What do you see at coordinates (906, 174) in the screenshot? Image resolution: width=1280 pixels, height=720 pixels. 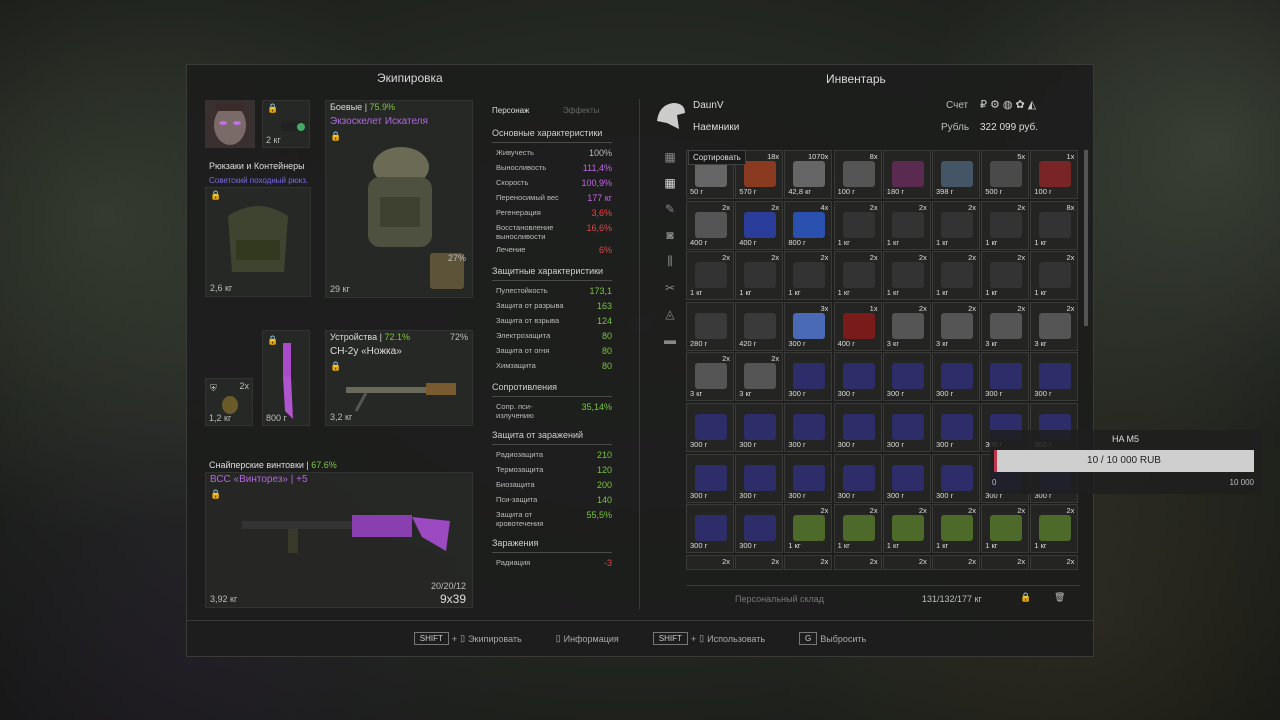 I see `inventory-item: 180 г` at bounding box center [906, 174].